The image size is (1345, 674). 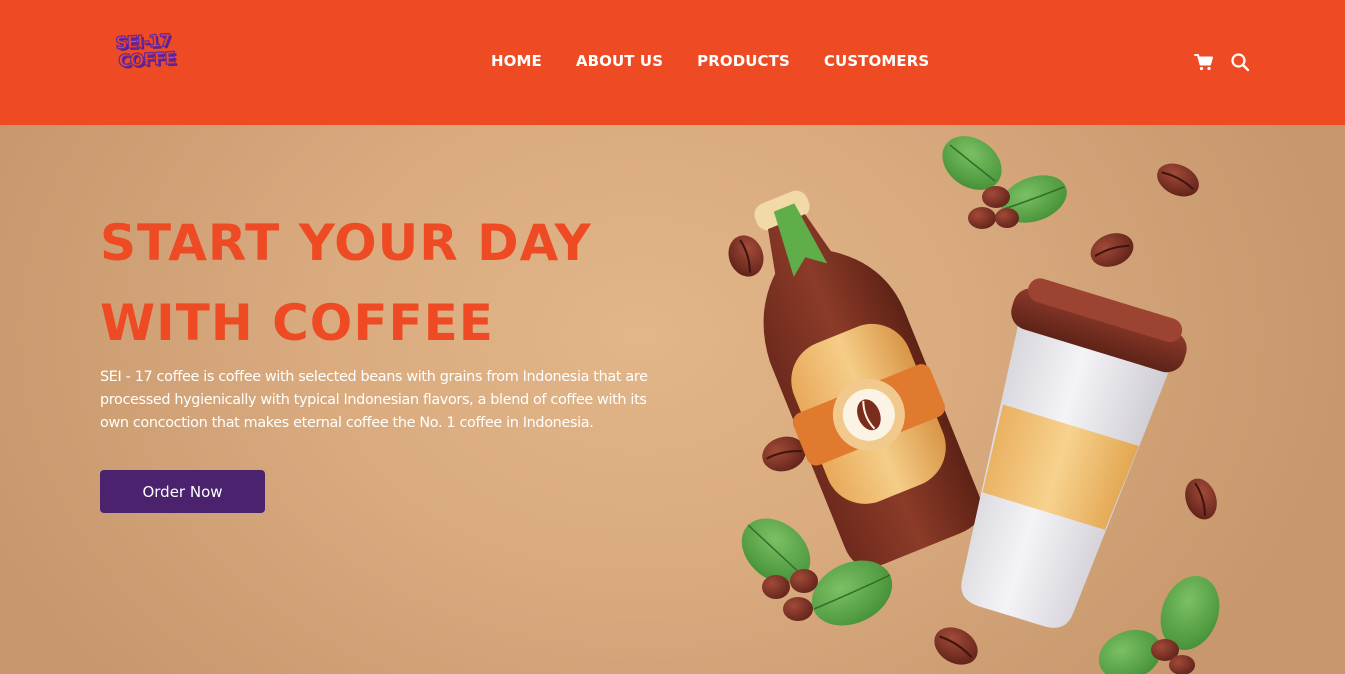 What do you see at coordinates (1240, 62) in the screenshot?
I see `search-icon` at bounding box center [1240, 62].